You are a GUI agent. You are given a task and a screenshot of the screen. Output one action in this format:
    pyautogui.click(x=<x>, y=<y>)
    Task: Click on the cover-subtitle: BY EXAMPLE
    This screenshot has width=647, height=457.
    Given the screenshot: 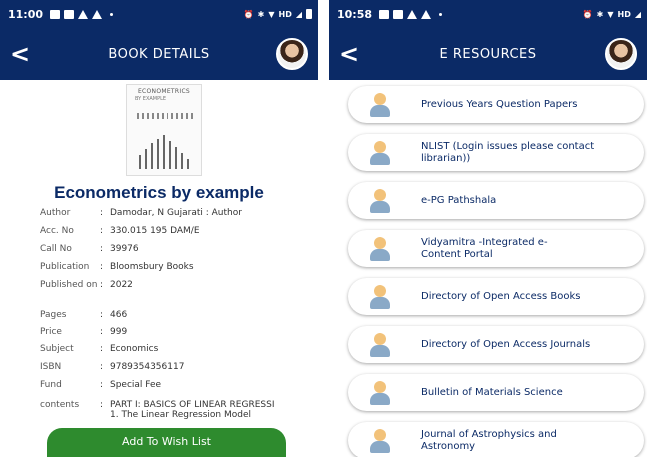 What is the action you would take?
    pyautogui.click(x=151, y=99)
    